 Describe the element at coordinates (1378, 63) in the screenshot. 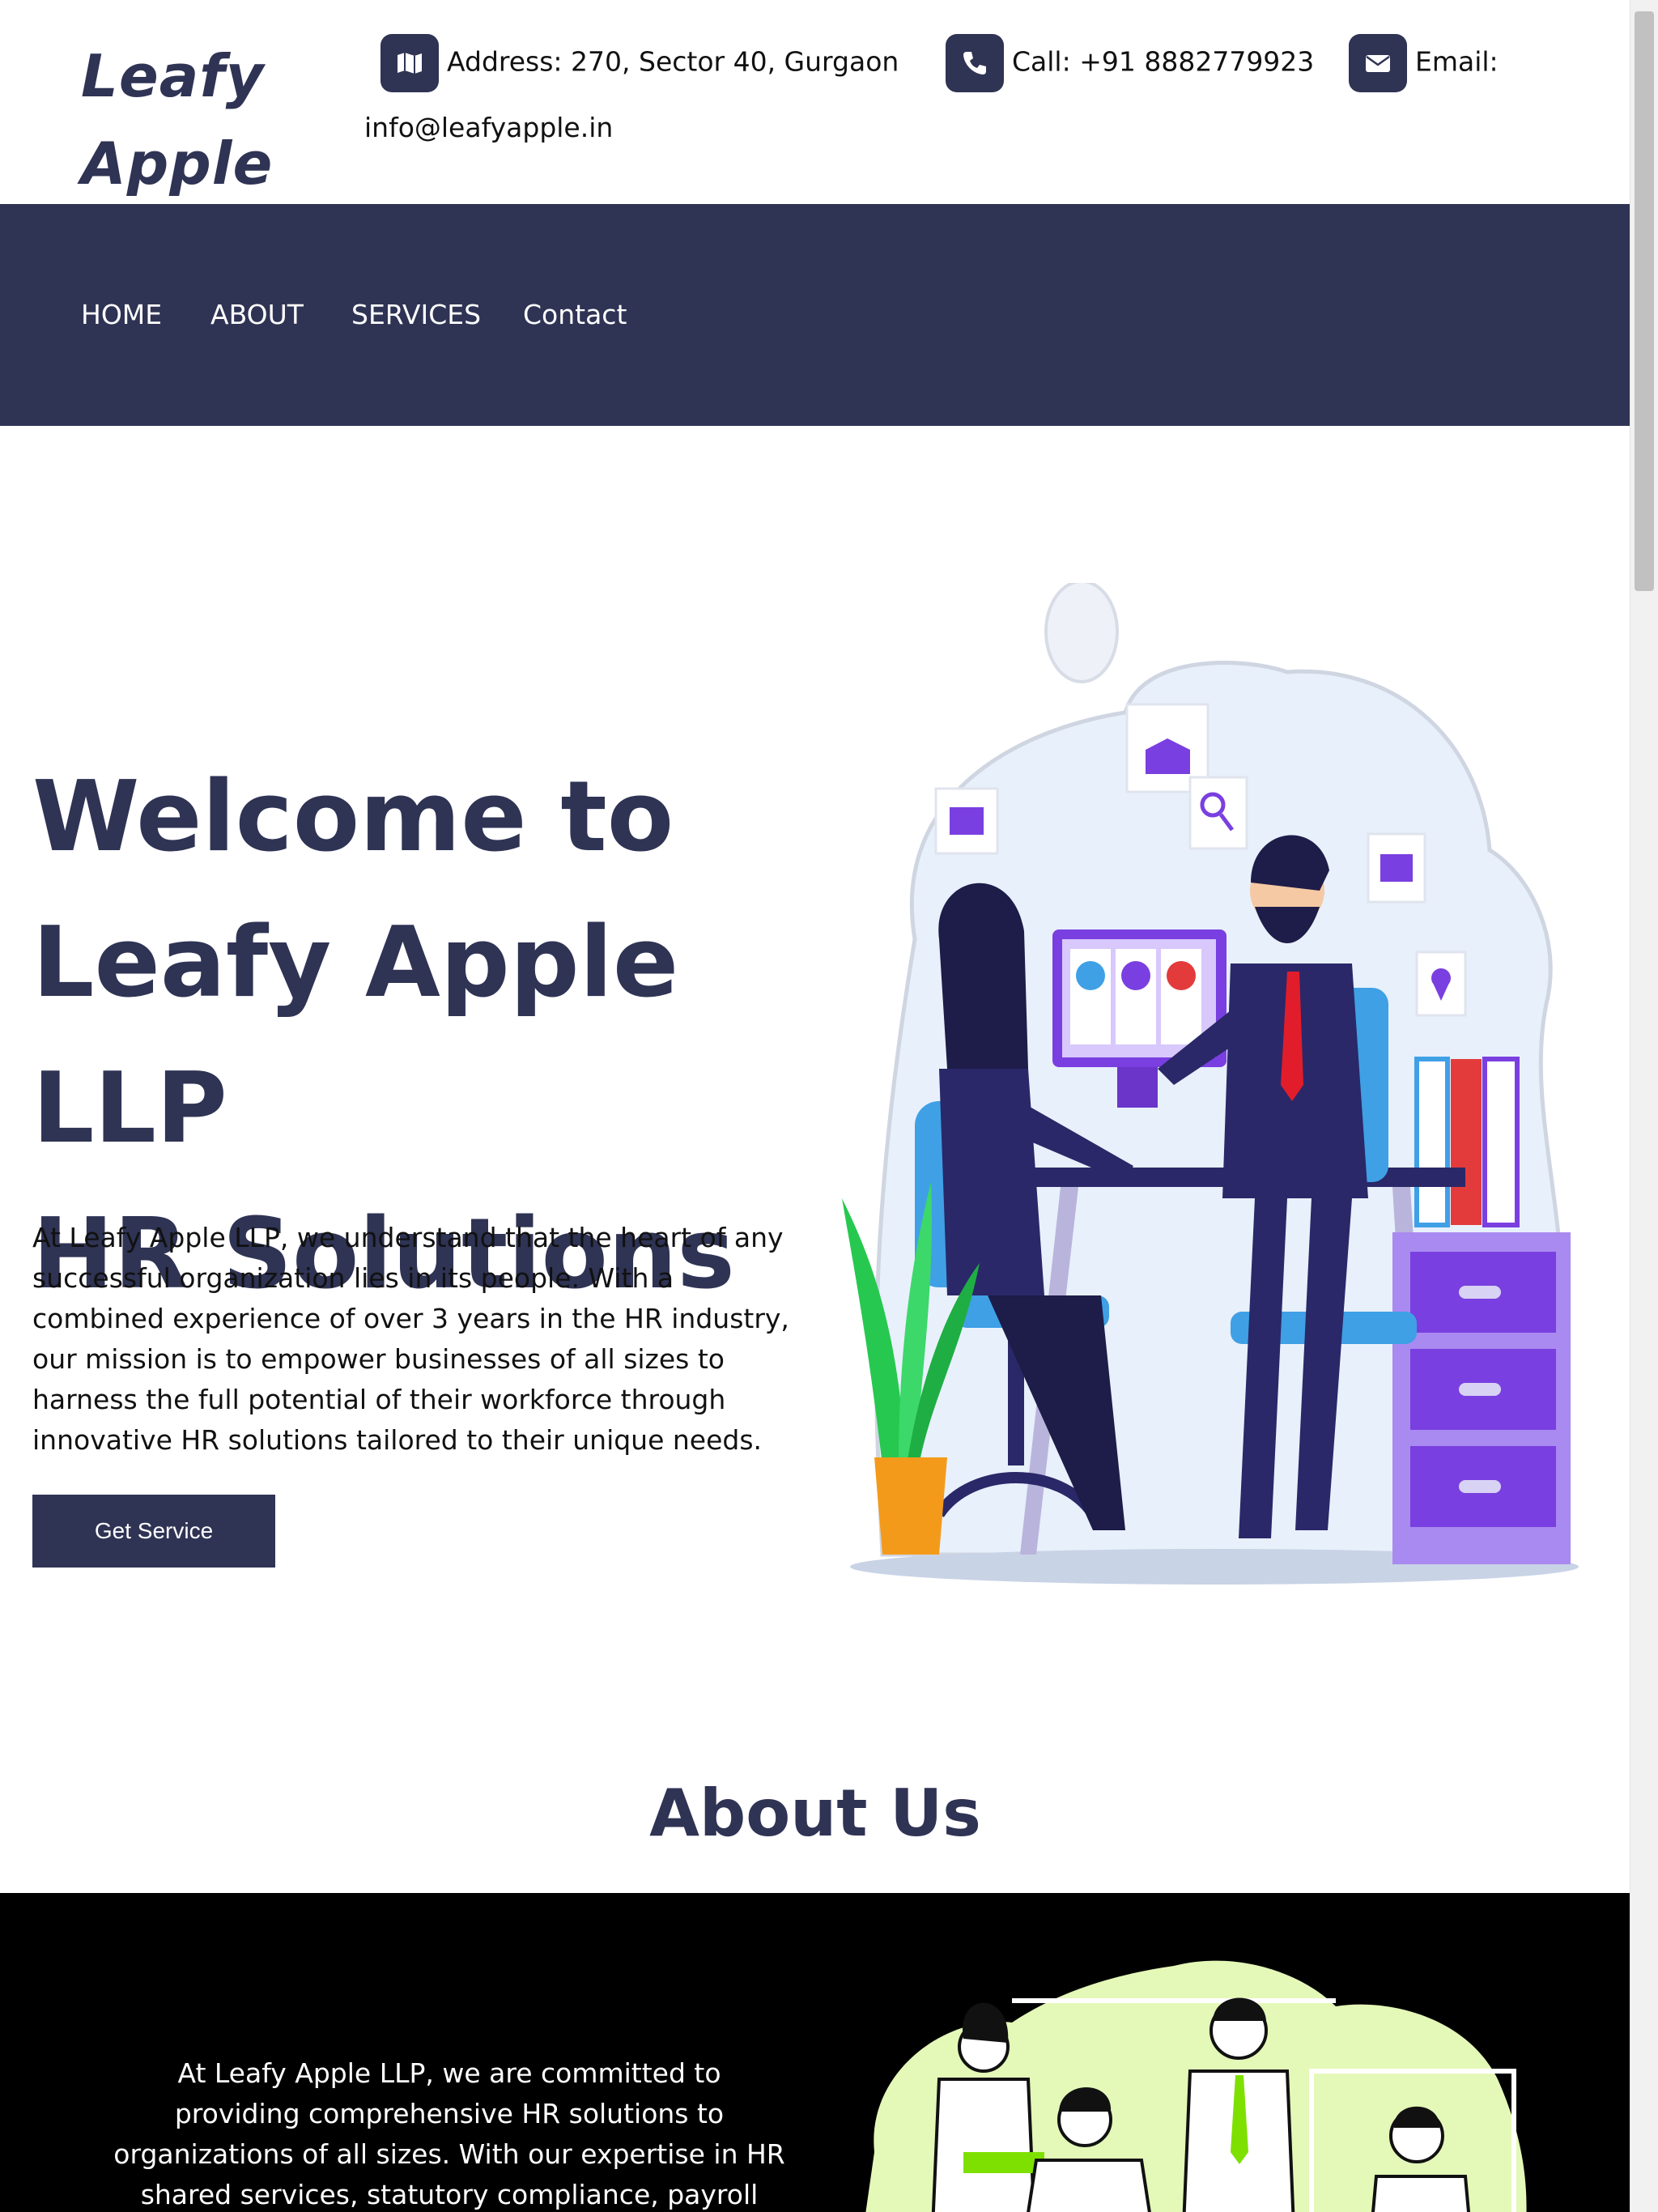

I see `envelope-icon` at that location.